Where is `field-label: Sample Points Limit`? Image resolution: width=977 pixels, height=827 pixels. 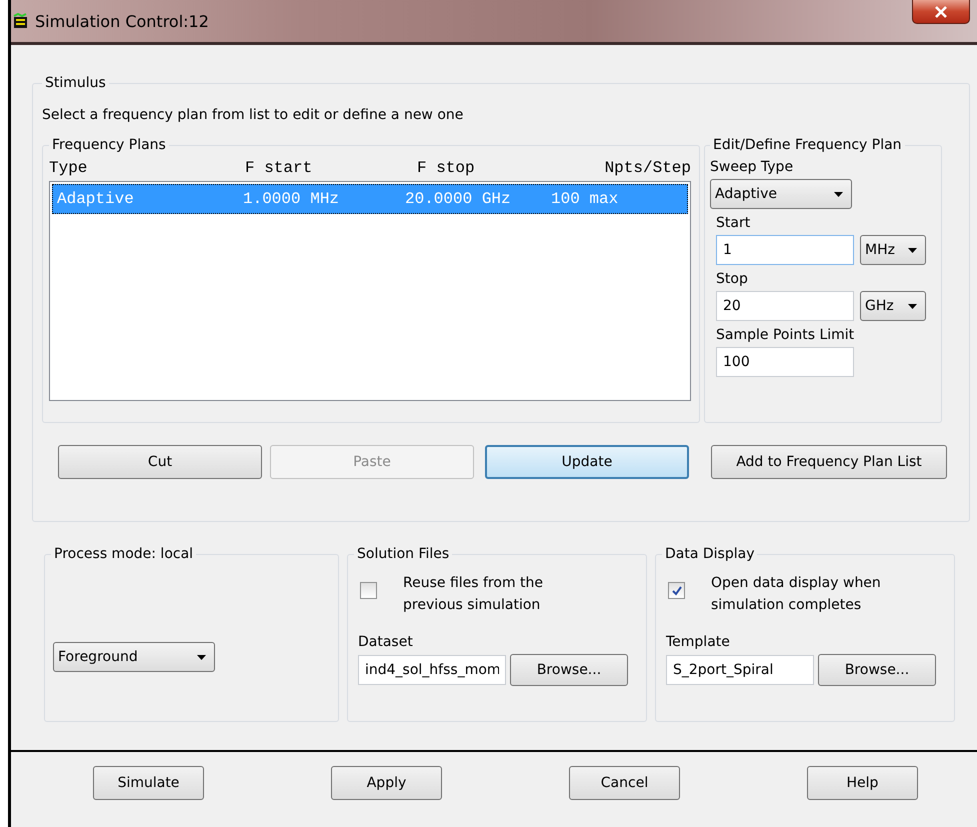
field-label: Sample Points Limit is located at coordinates (786, 335).